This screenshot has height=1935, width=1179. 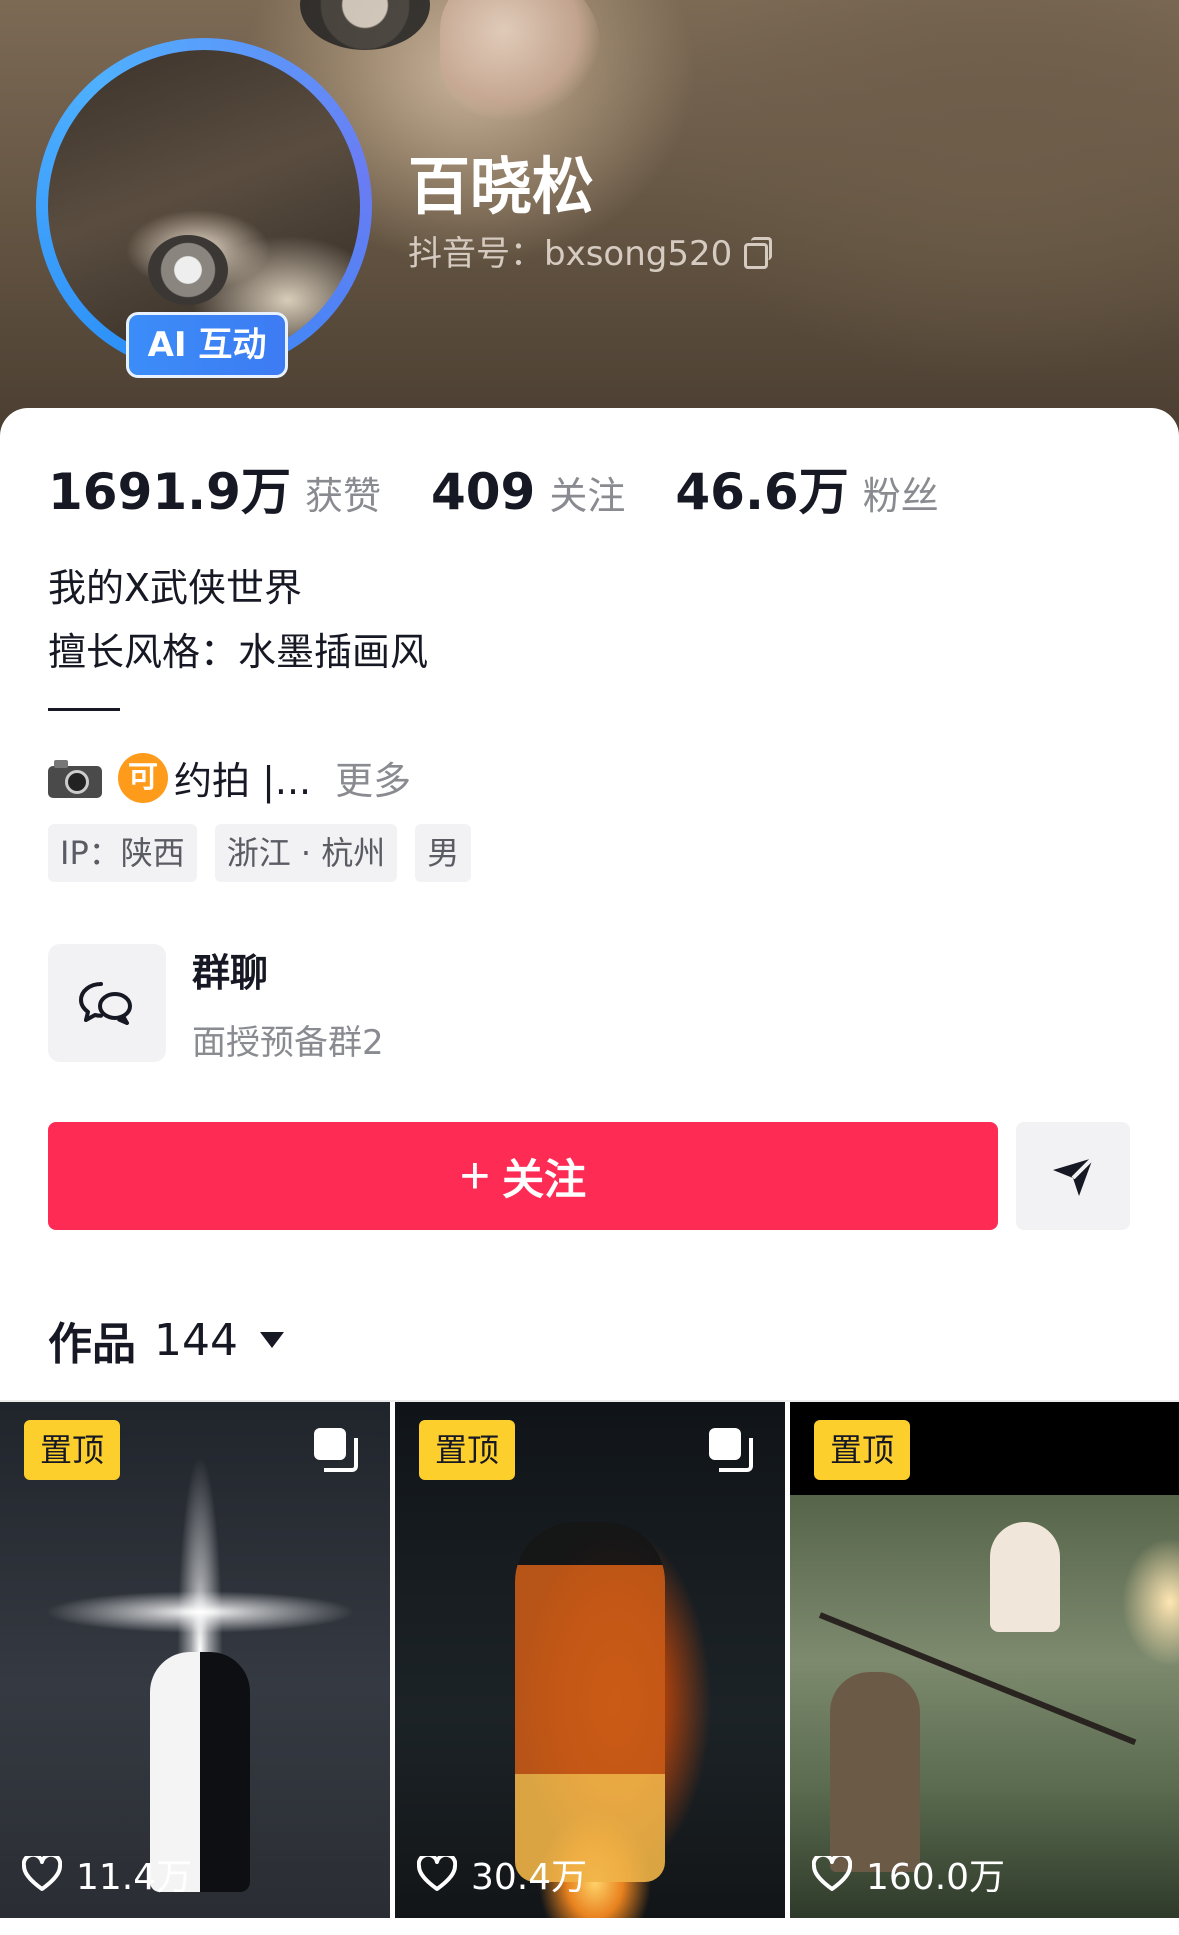 I want to click on video-thumbnail: 置顶 160.0万, so click(x=984, y=1660).